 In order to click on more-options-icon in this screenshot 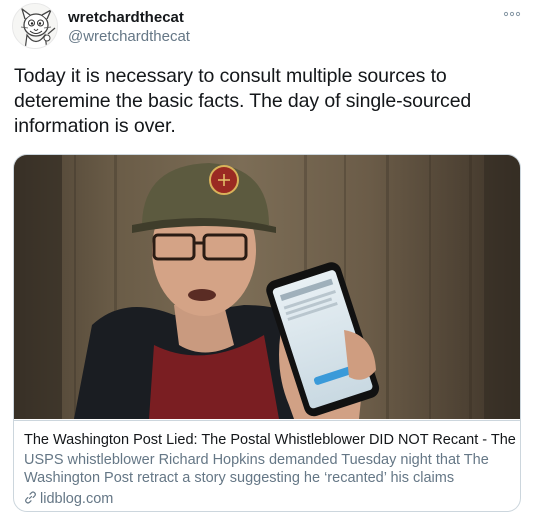, I will do `click(512, 14)`.